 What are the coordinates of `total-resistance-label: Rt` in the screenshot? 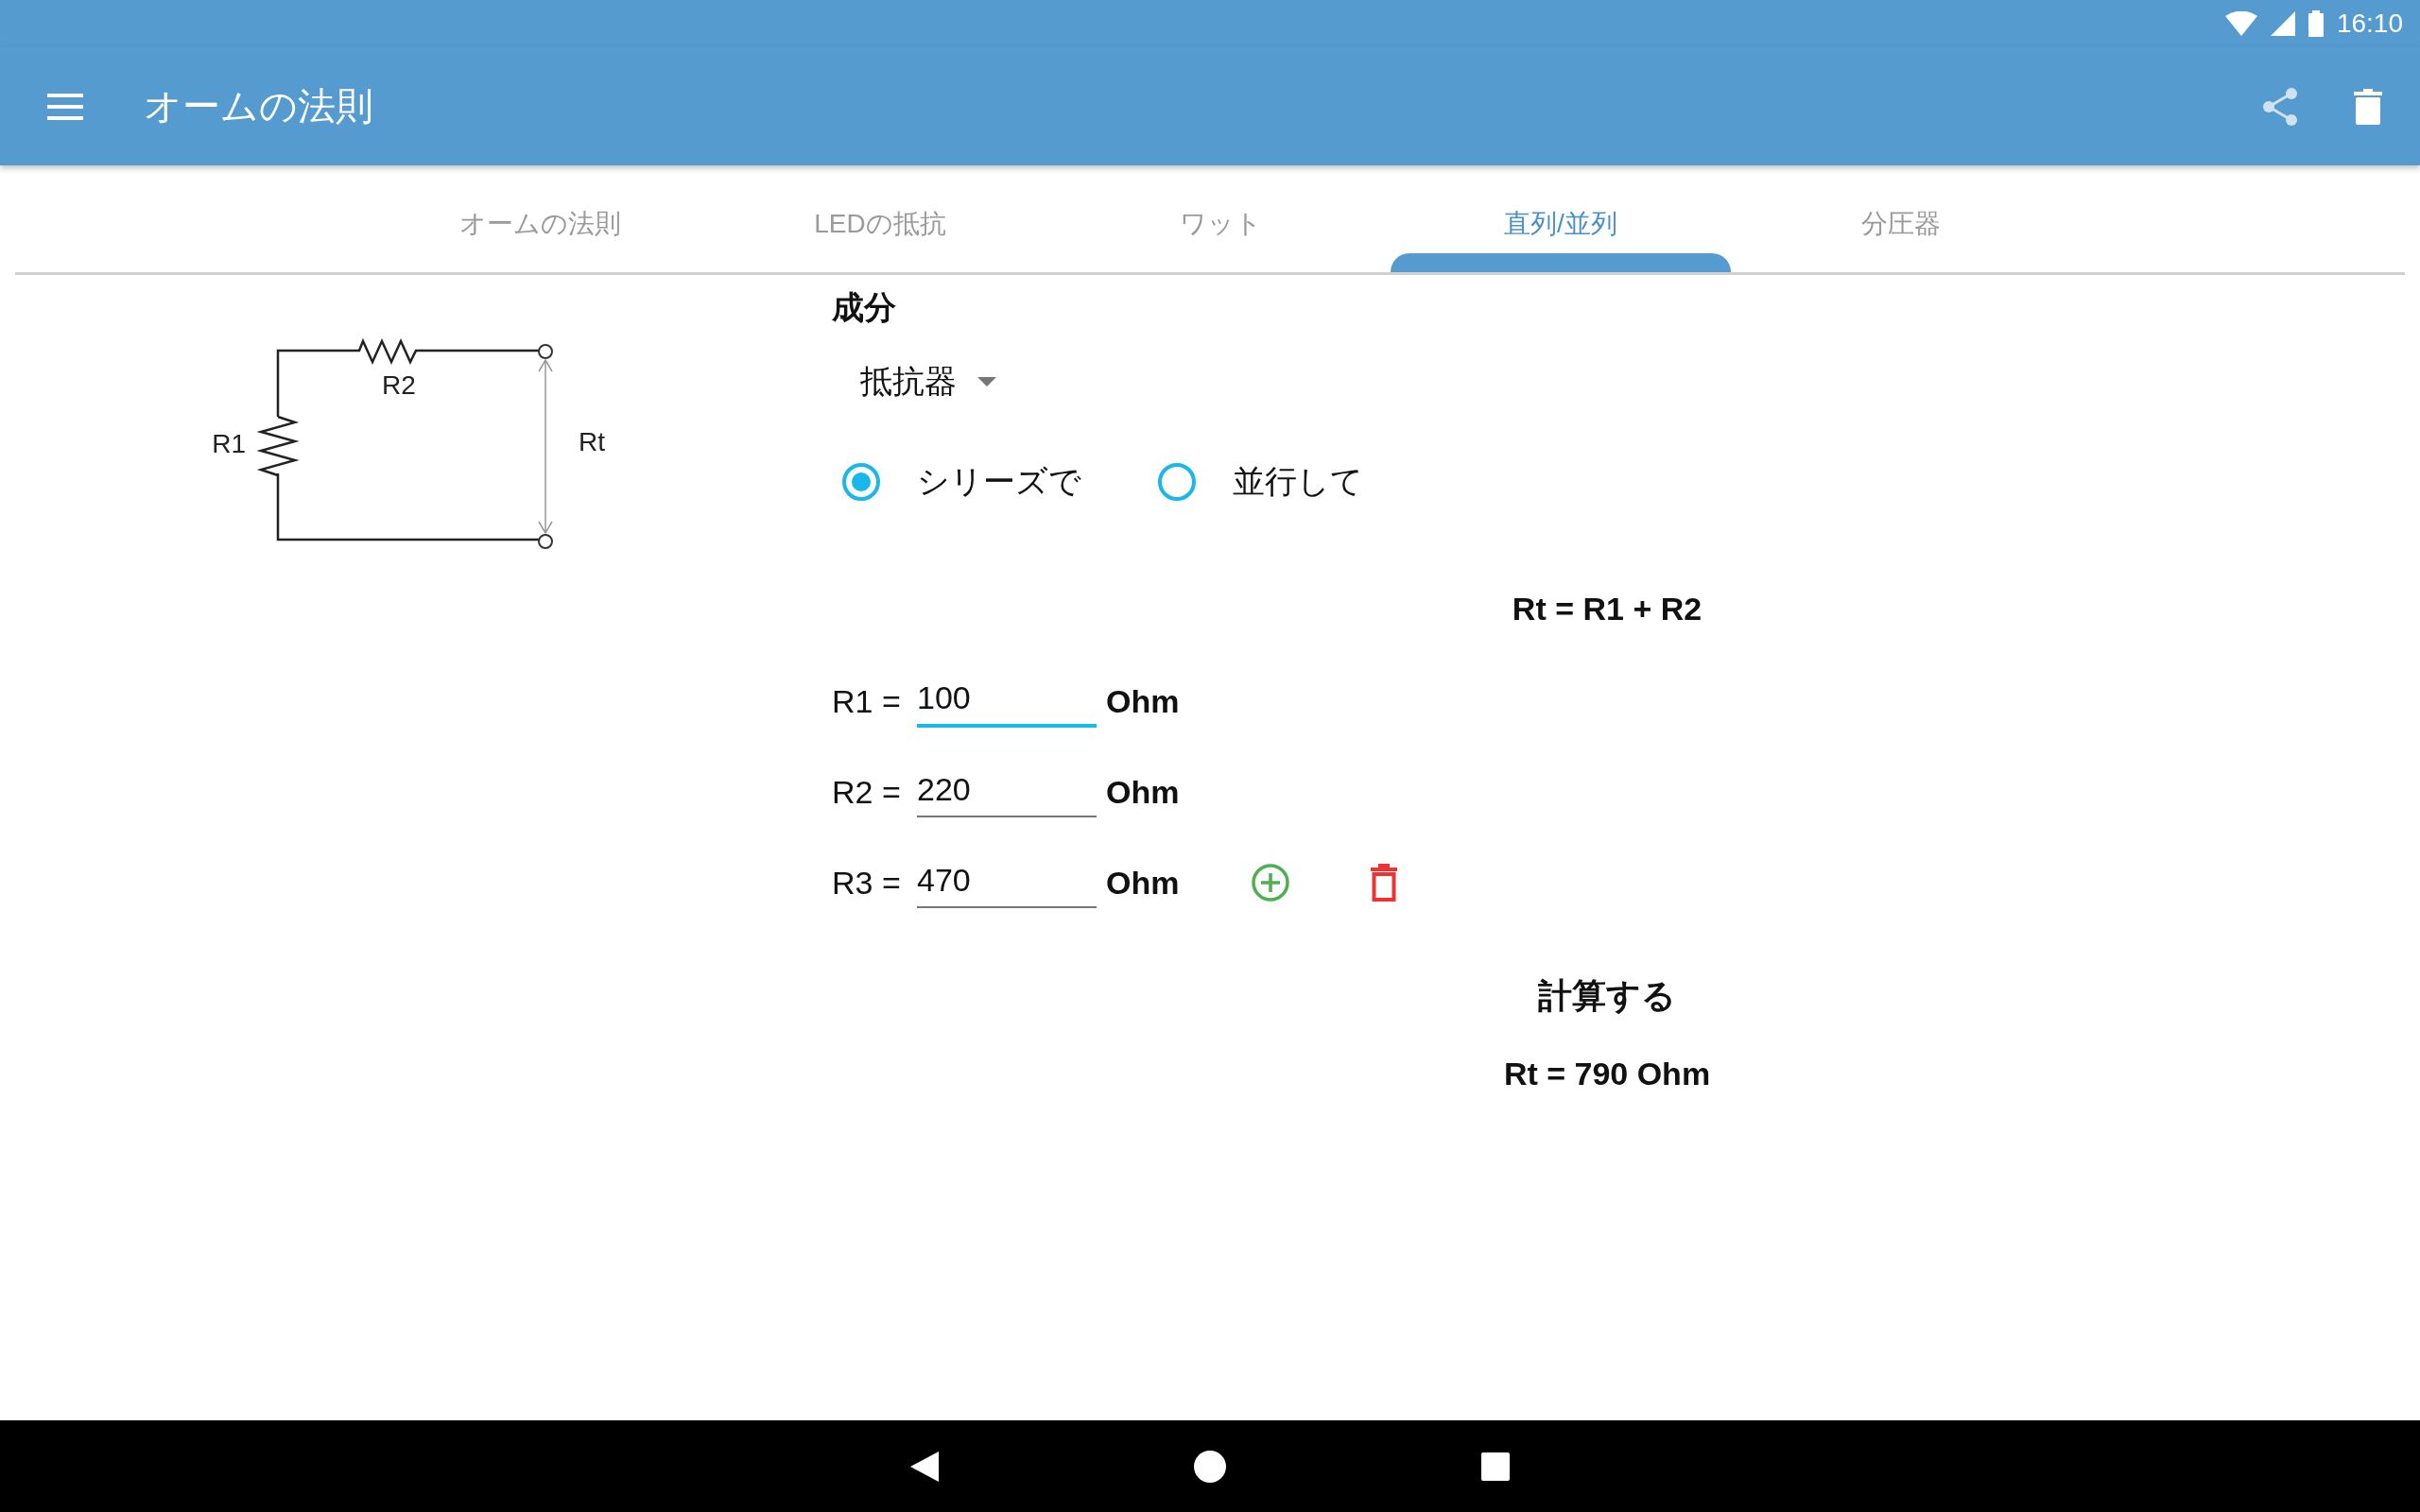 It's located at (592, 441).